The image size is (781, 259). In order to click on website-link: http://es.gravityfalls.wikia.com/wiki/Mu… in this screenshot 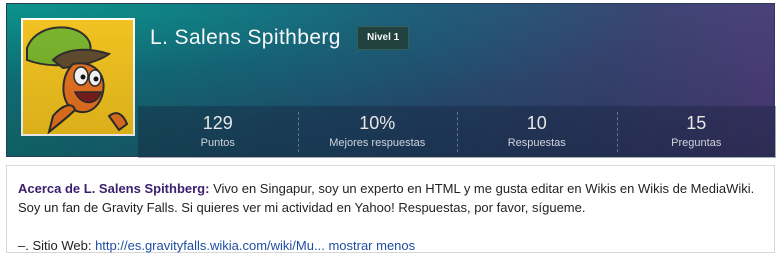, I will do `click(210, 245)`.